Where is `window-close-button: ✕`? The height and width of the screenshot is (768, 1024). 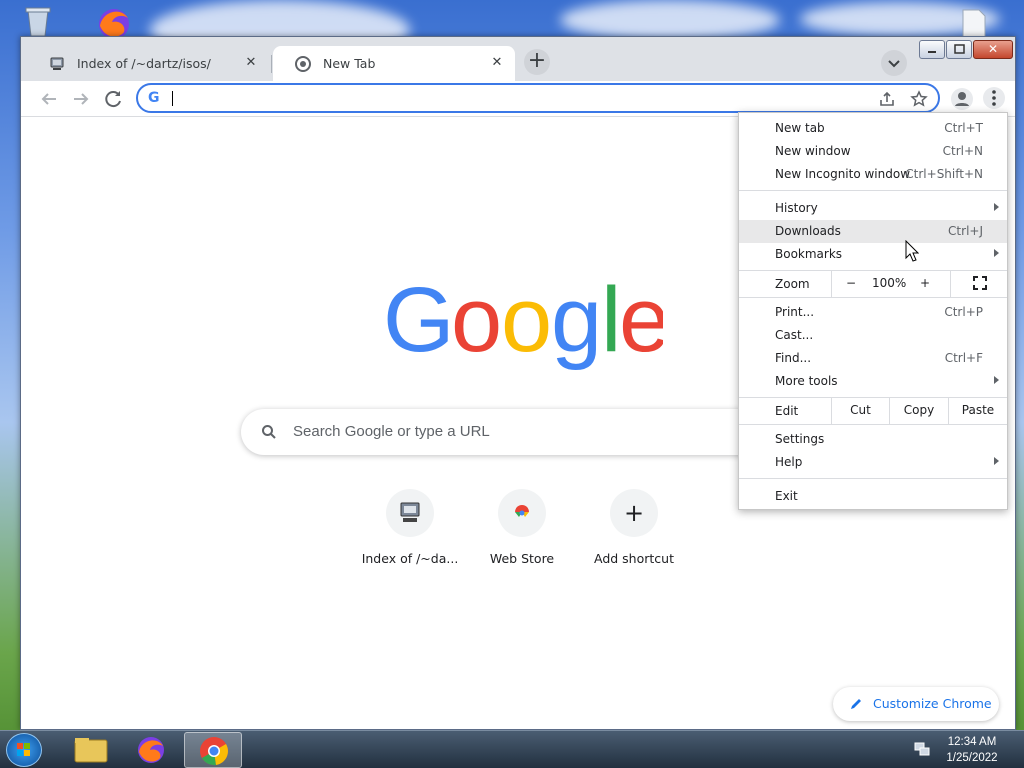 window-close-button: ✕ is located at coordinates (993, 49).